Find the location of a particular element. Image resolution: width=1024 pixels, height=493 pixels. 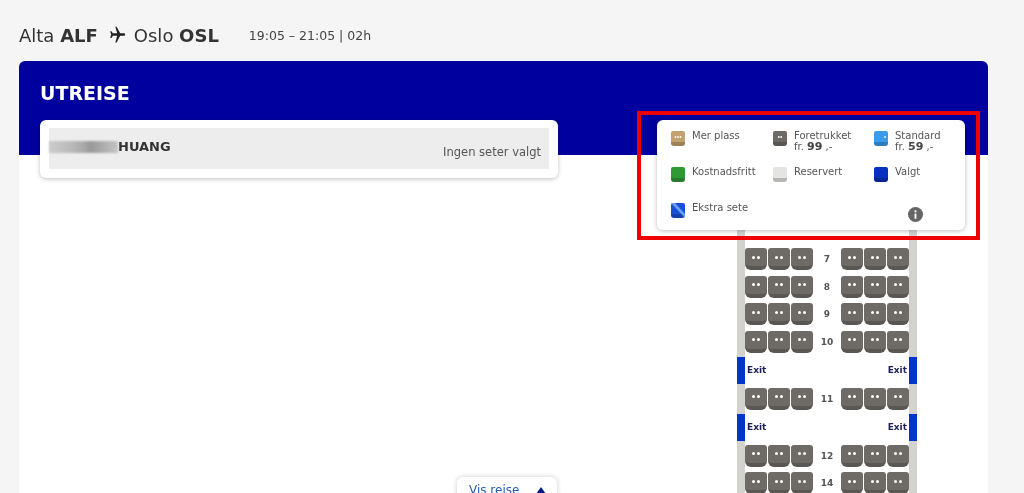

row-number: 7 is located at coordinates (827, 259).